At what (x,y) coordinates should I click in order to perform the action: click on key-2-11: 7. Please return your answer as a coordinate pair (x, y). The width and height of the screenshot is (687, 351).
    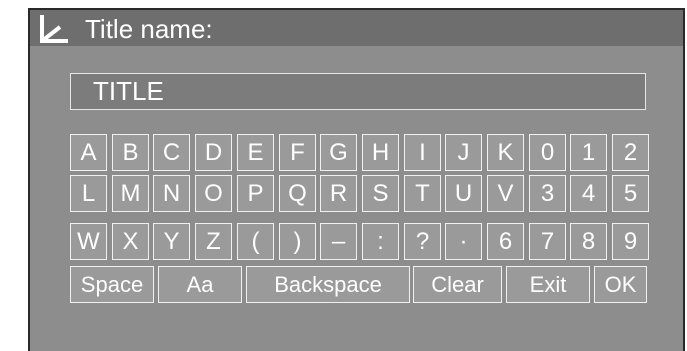
    Looking at the image, I should click on (547, 241).